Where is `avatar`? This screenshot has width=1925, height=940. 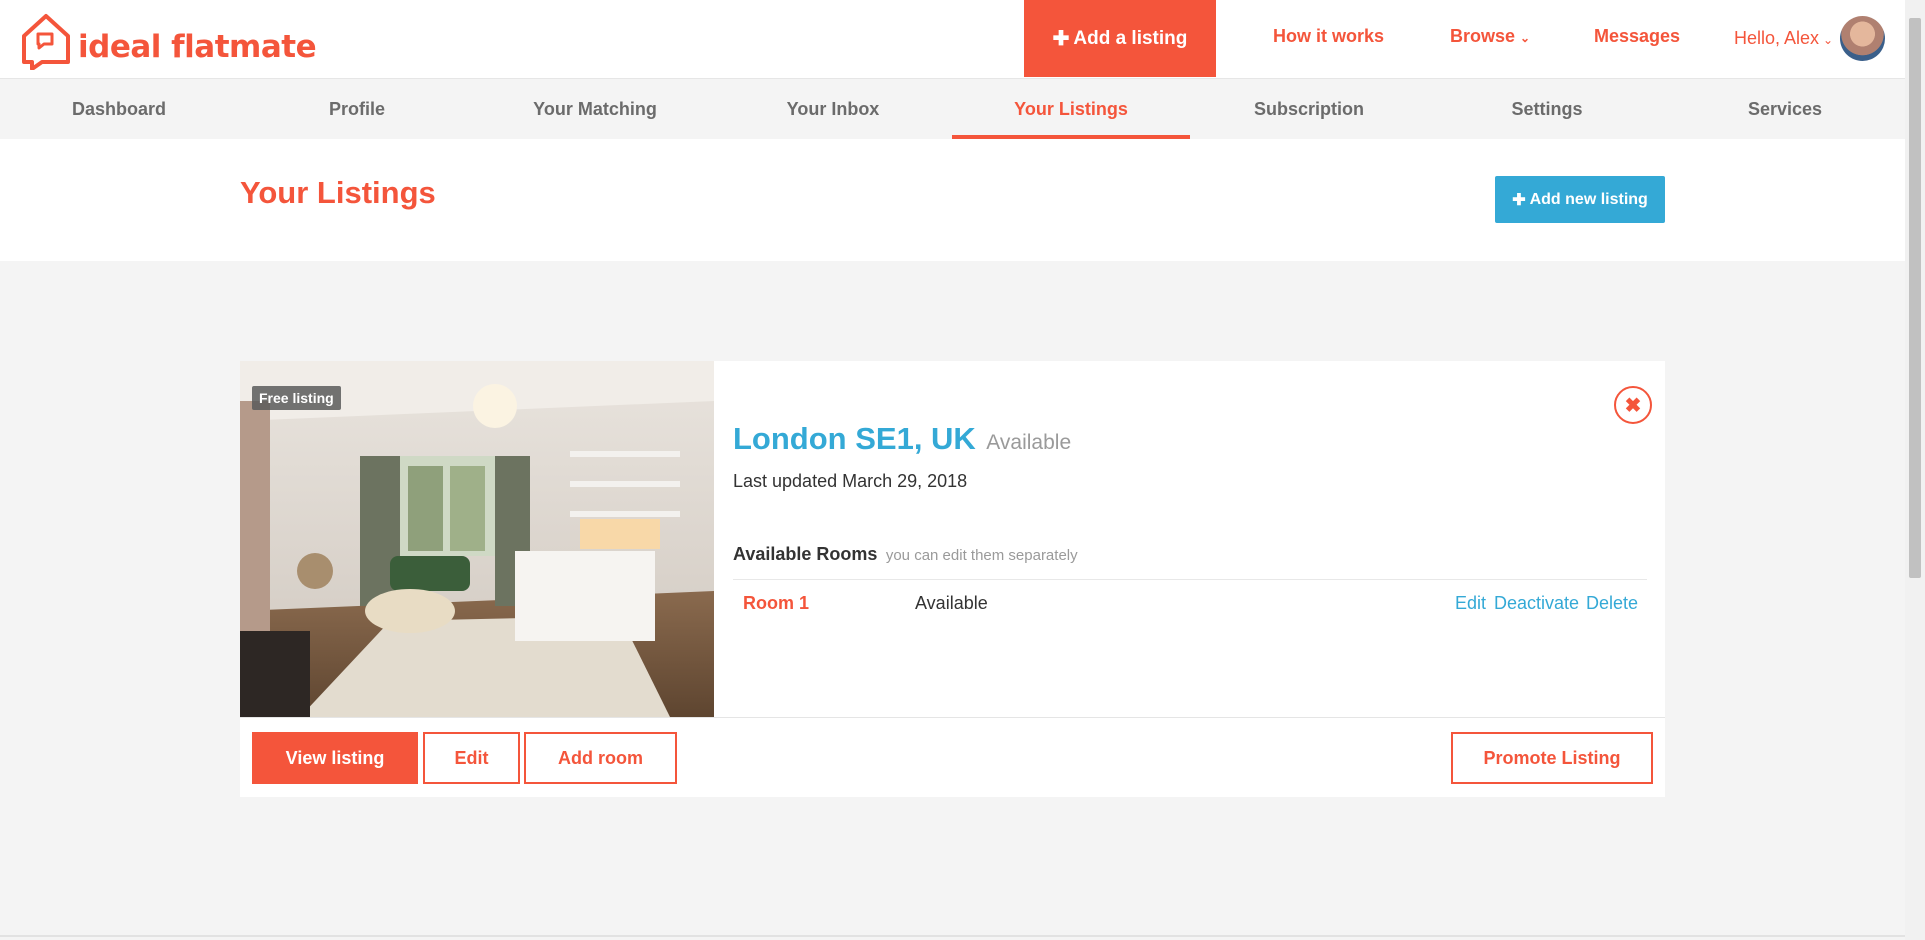 avatar is located at coordinates (1862, 38).